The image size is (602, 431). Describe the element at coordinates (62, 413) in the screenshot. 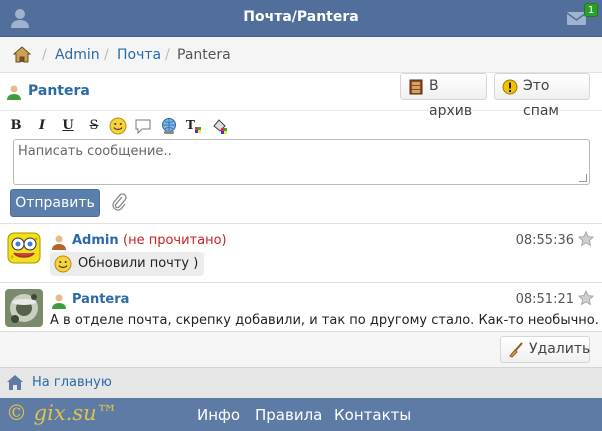

I see `site-logo: © gix.su™` at that location.